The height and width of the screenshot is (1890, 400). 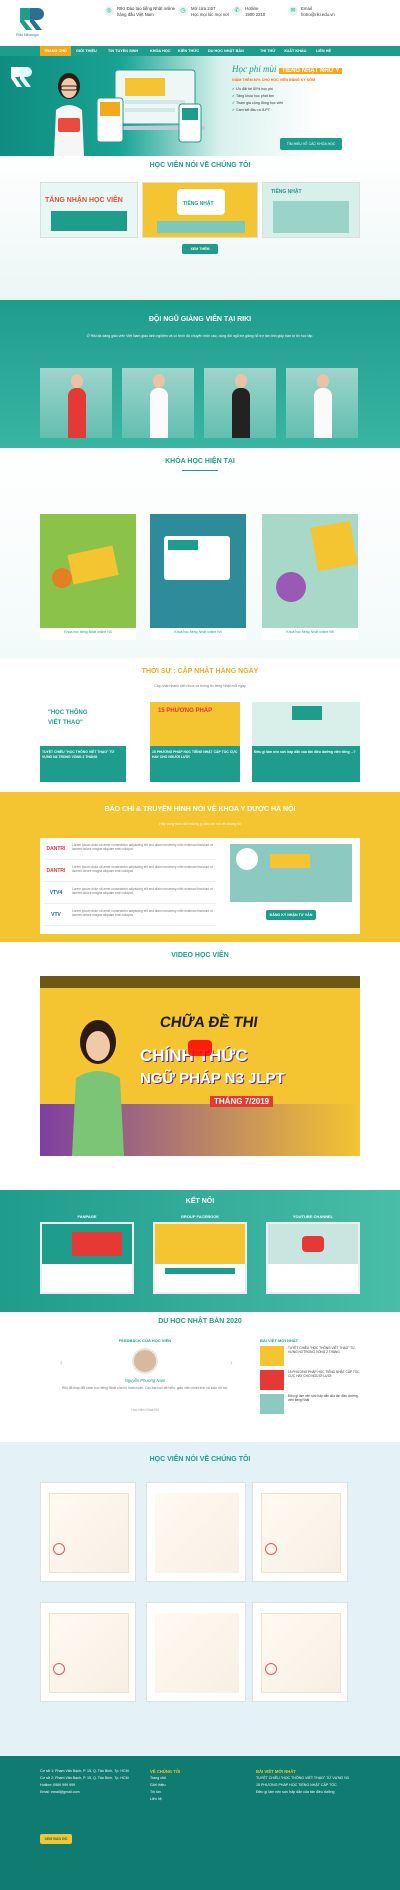 I want to click on section-title: KẾT NỐI, so click(x=200, y=1201).